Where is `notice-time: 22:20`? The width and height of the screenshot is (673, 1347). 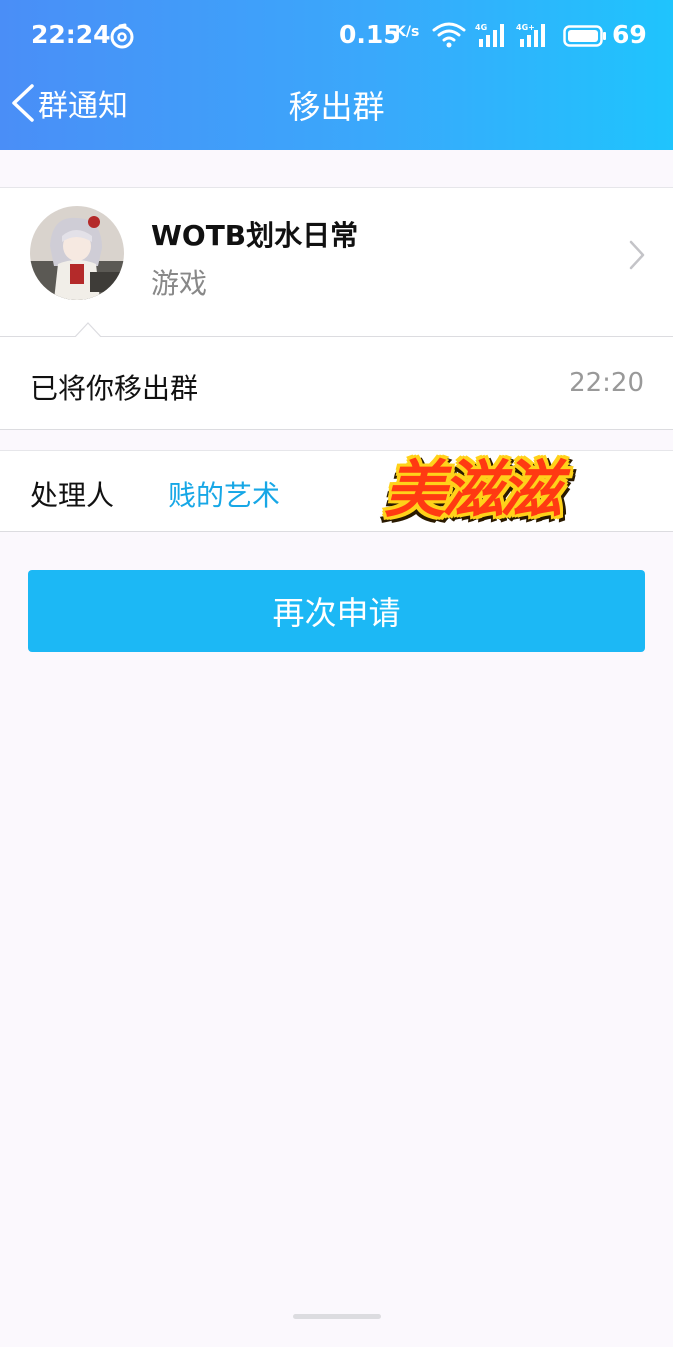
notice-time: 22:20 is located at coordinates (606, 383).